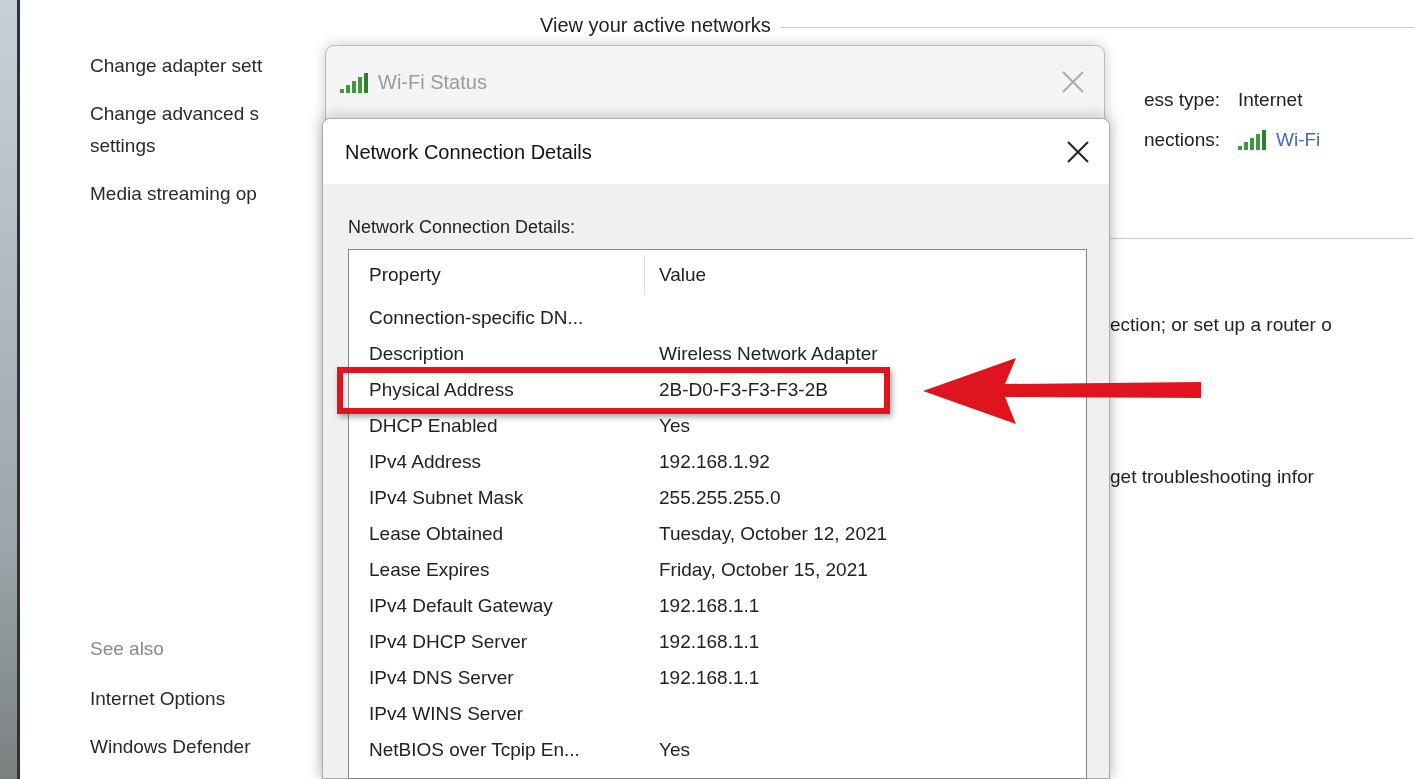  What do you see at coordinates (433, 425) in the screenshot?
I see `property-cell-text: DHCP Enabled` at bounding box center [433, 425].